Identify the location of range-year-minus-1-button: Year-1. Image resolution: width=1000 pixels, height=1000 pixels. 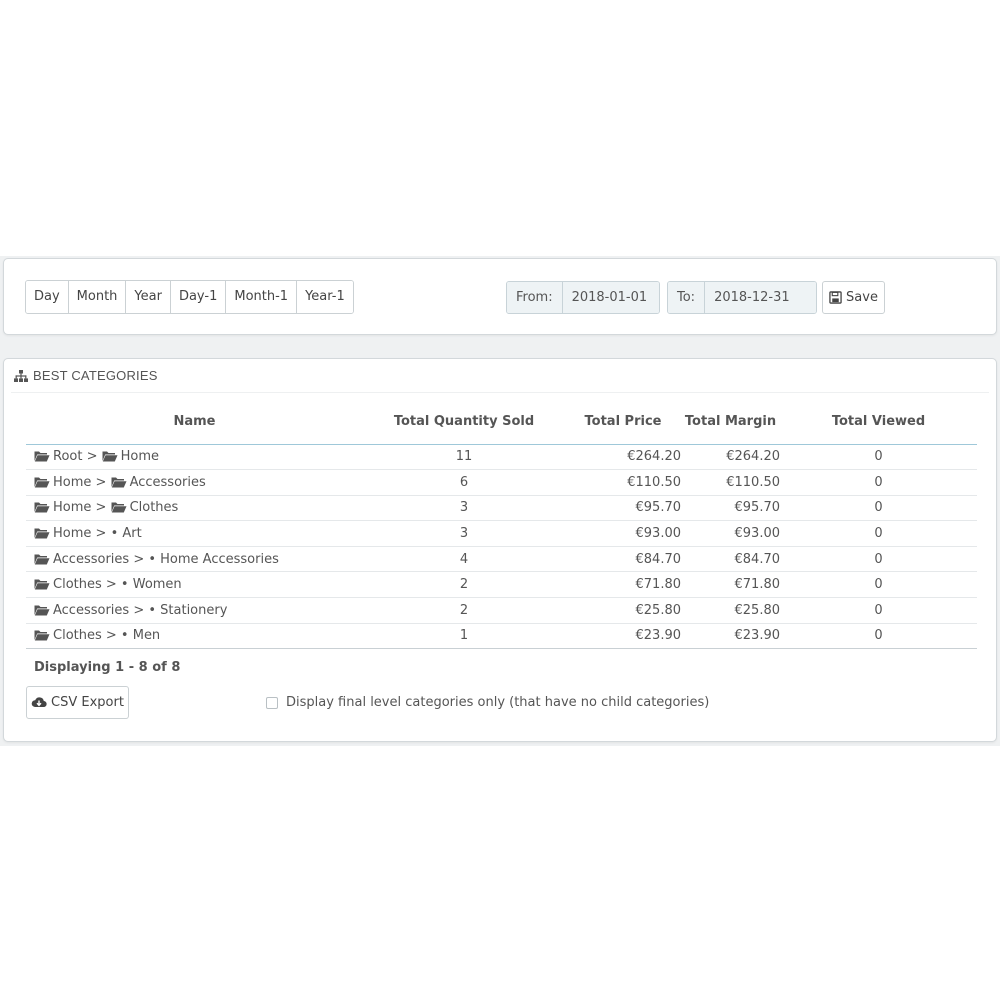
(325, 297).